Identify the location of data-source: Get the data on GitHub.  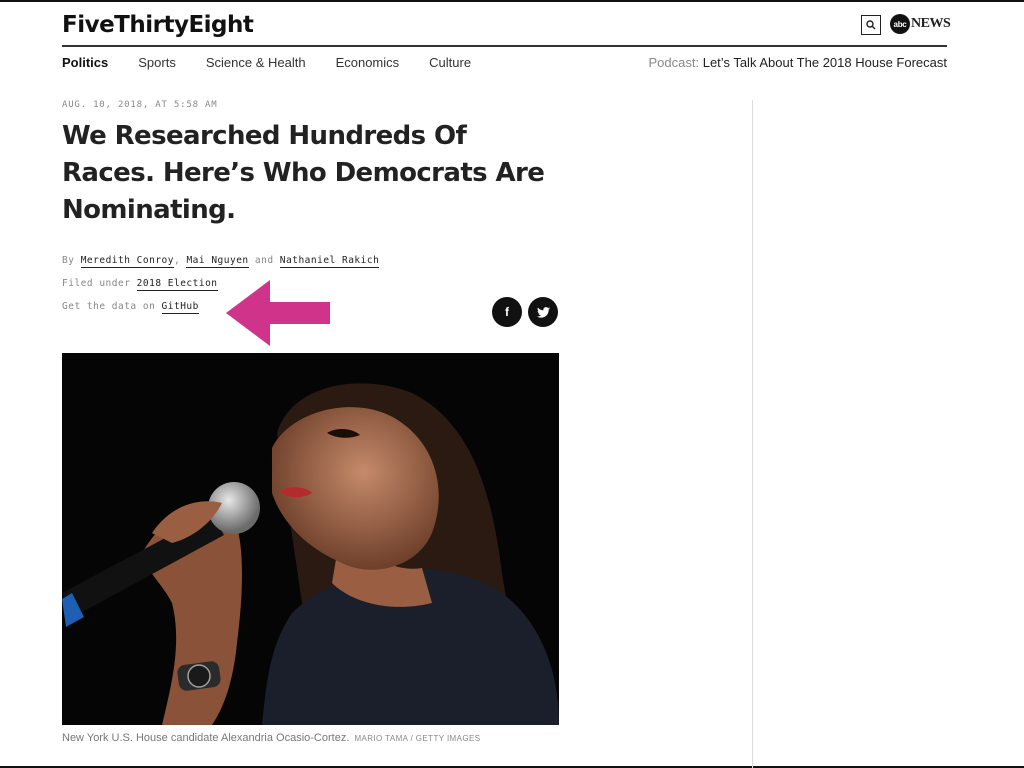
(130, 307).